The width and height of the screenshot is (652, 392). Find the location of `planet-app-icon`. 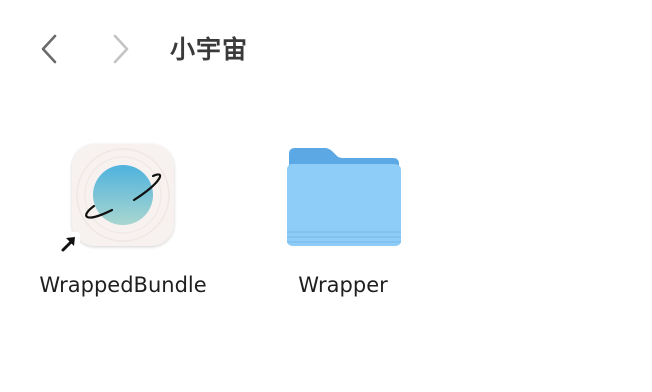

planet-app-icon is located at coordinates (118, 197).